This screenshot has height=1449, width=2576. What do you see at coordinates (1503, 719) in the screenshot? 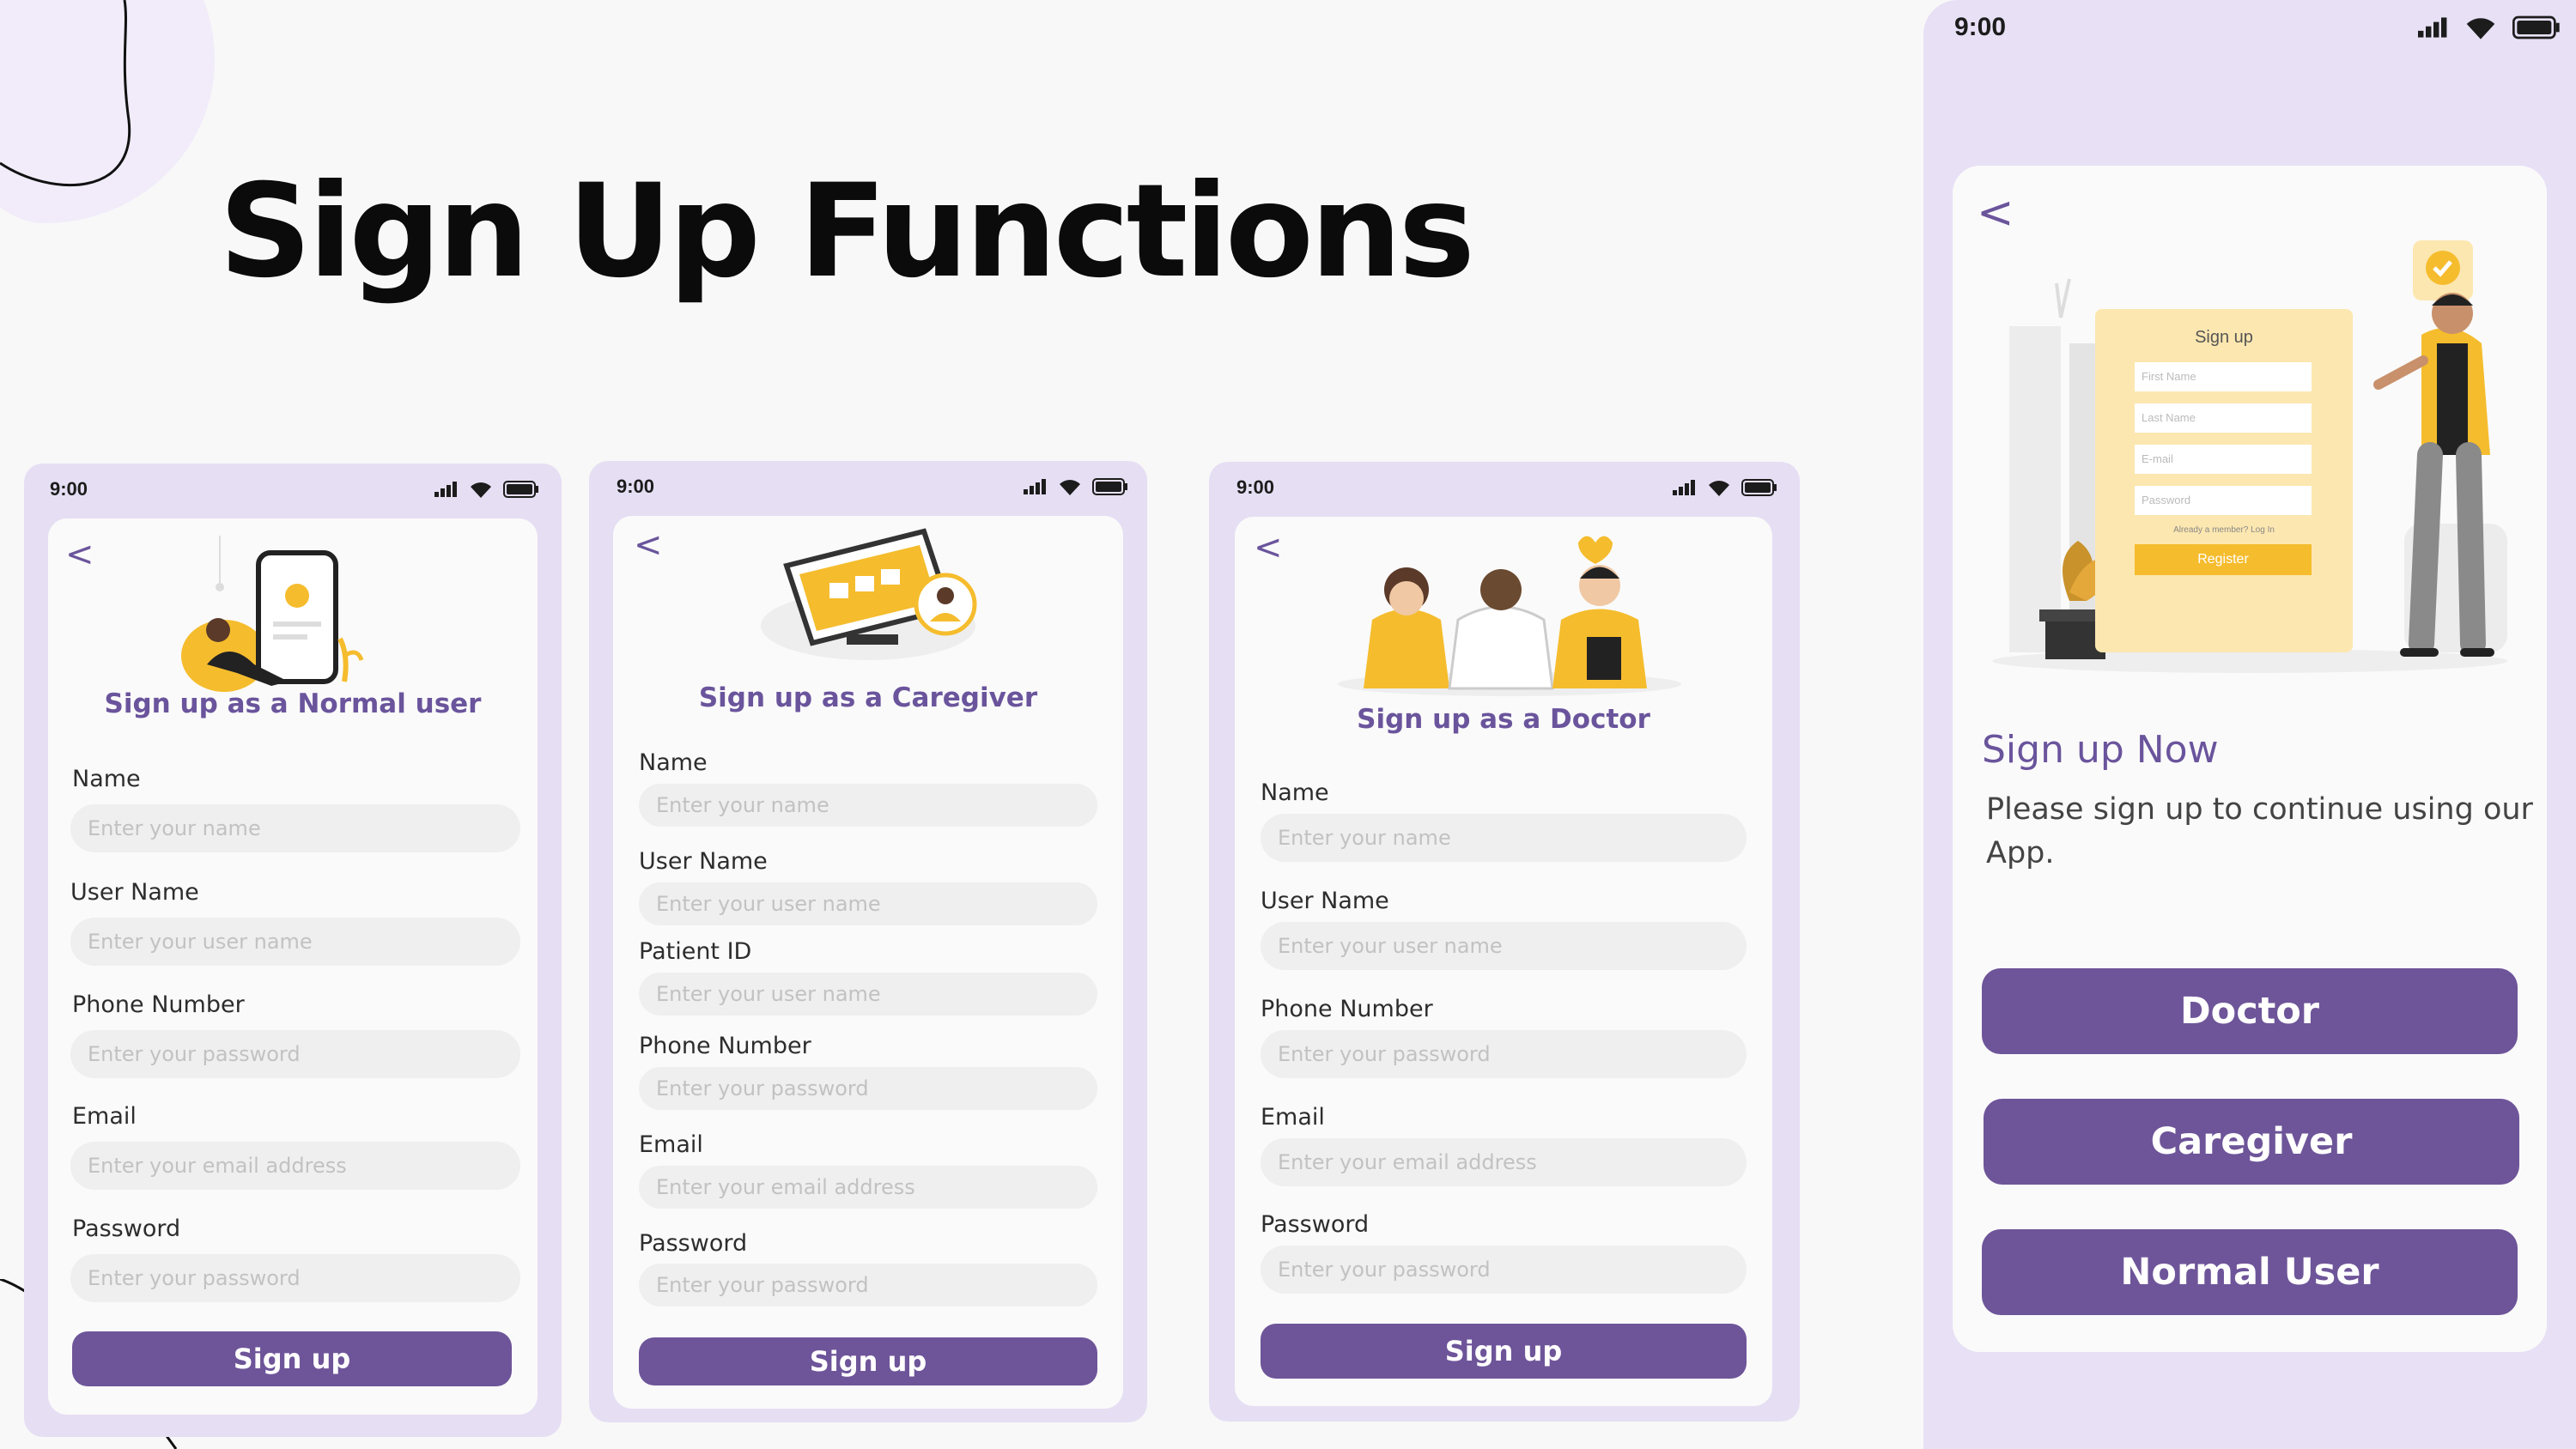
I see `screen-heading: Sign up as a Doctor` at bounding box center [1503, 719].